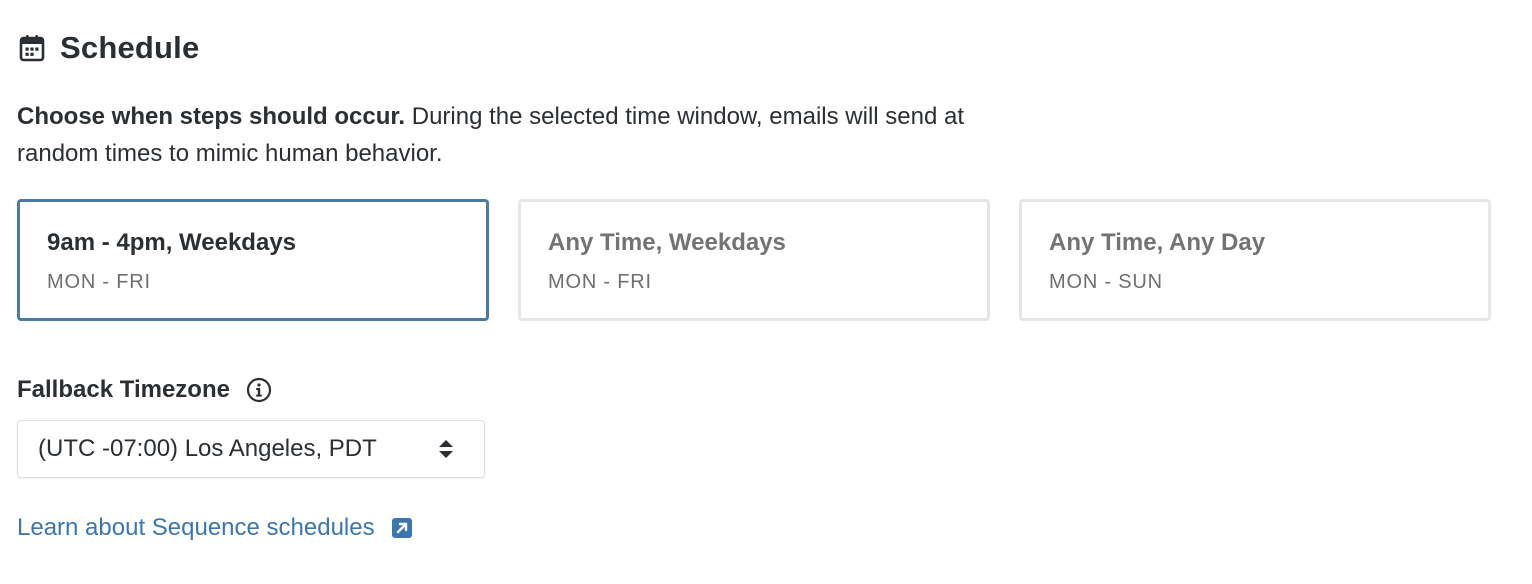 The image size is (1532, 584). I want to click on description-bold: Choose when steps should occur., so click(211, 116).